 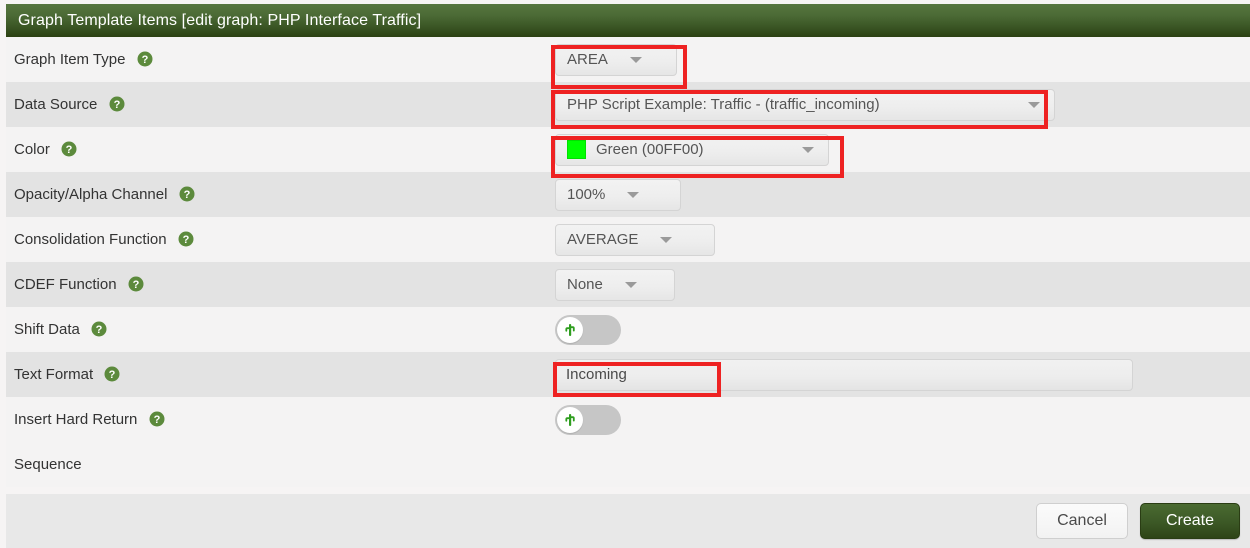 What do you see at coordinates (902, 329) in the screenshot?
I see `field-shift-data` at bounding box center [902, 329].